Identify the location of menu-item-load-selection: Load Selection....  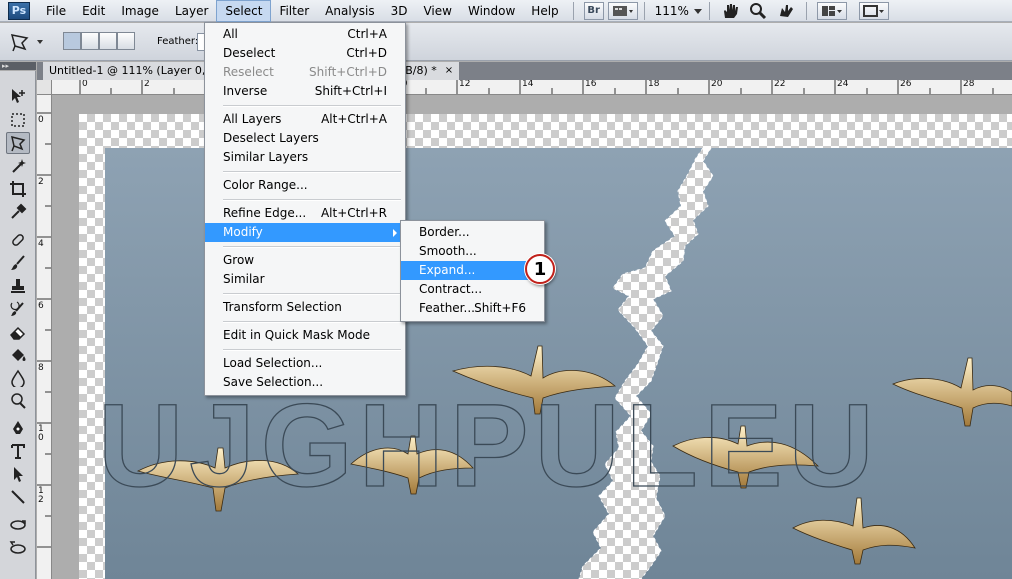
(305, 363).